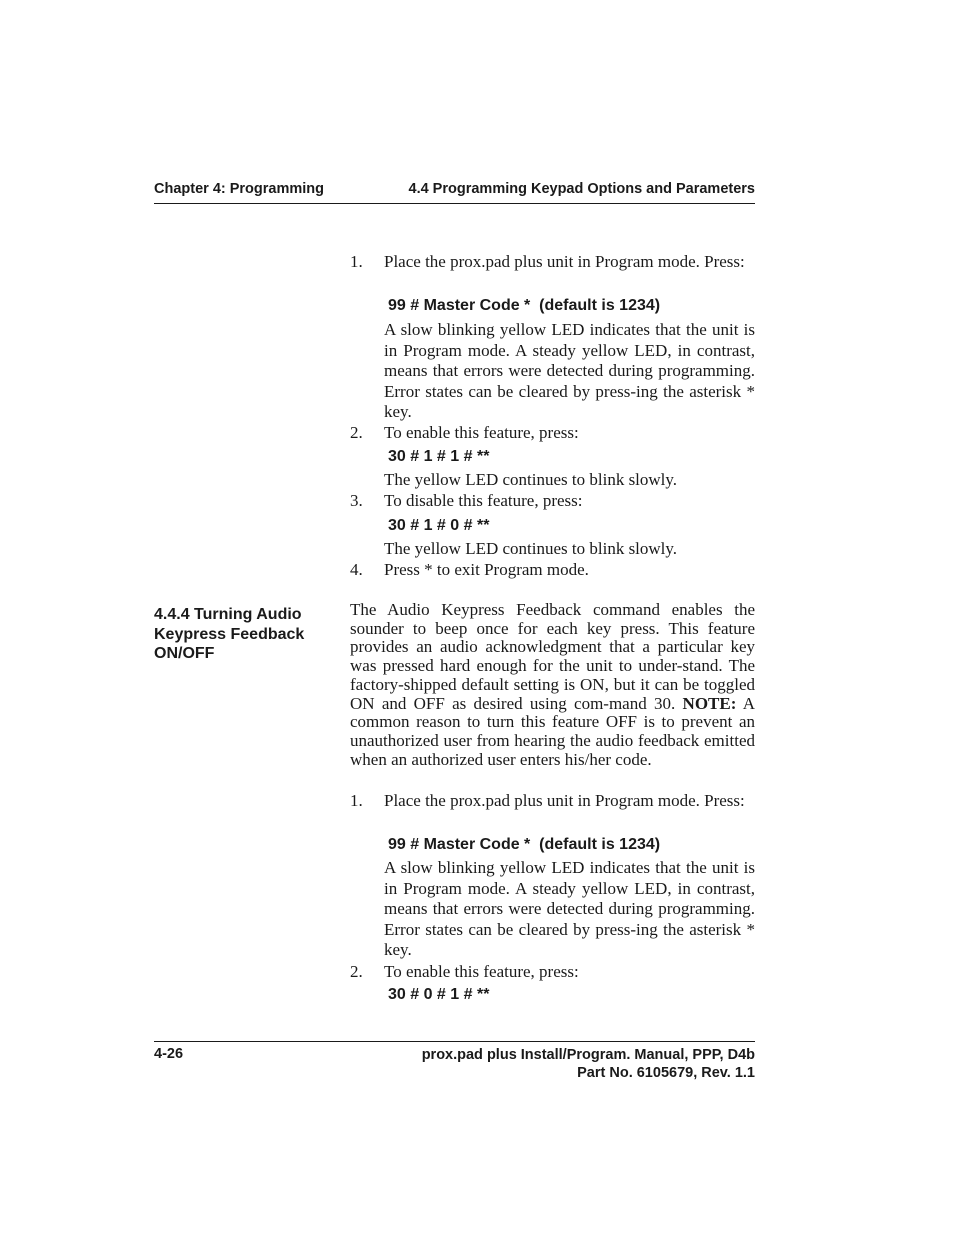 The image size is (954, 1235). I want to click on page-number: 4-26, so click(169, 1054).